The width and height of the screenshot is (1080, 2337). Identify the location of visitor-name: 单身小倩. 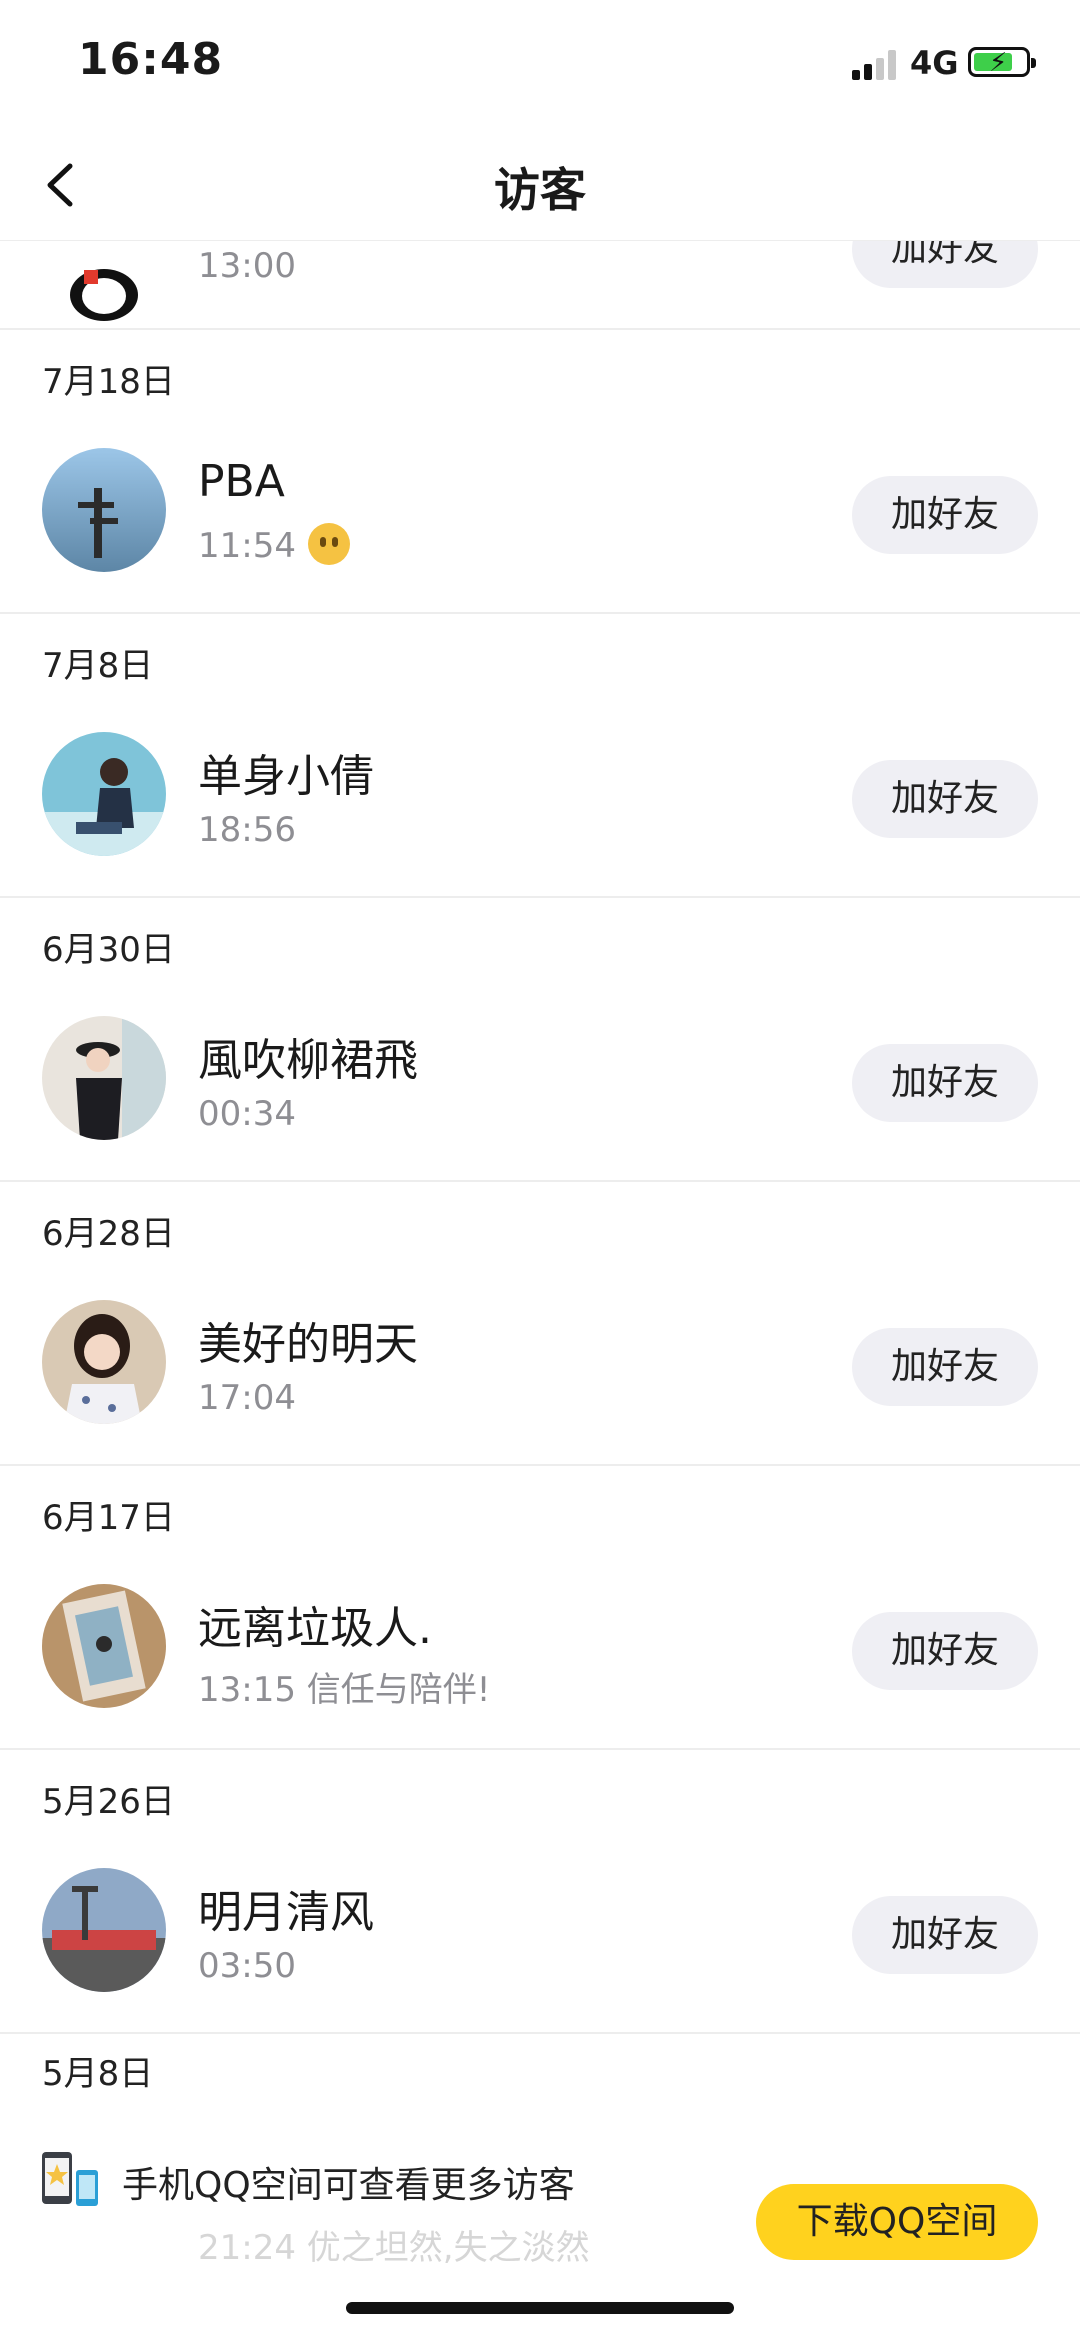
(286, 776).